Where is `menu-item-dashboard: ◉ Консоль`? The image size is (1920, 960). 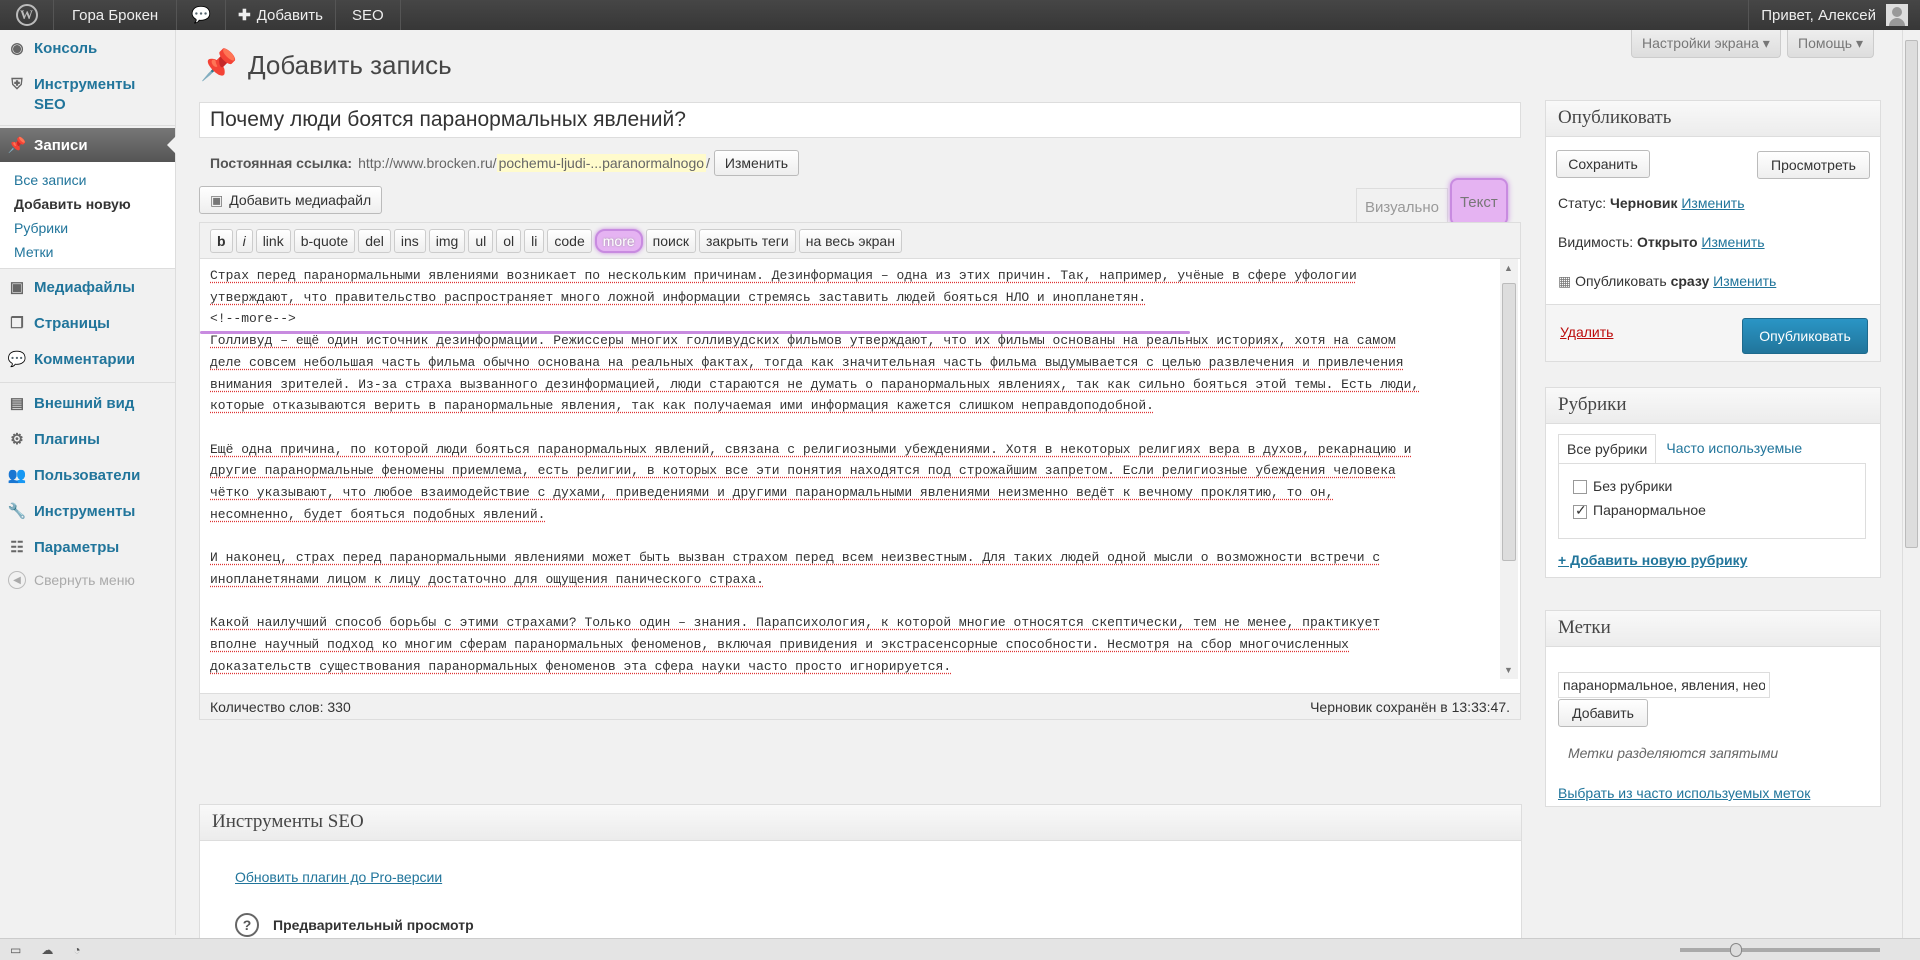
menu-item-dashboard: ◉ Консоль is located at coordinates (87, 48).